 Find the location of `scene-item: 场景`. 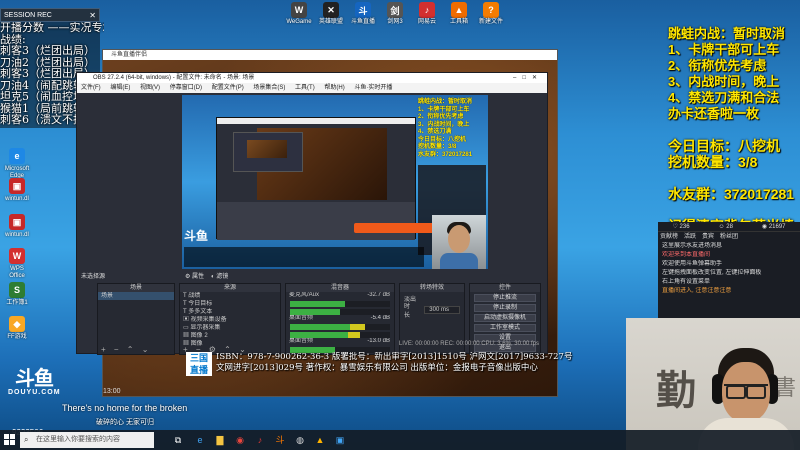

scene-item: 场景 is located at coordinates (136, 296).